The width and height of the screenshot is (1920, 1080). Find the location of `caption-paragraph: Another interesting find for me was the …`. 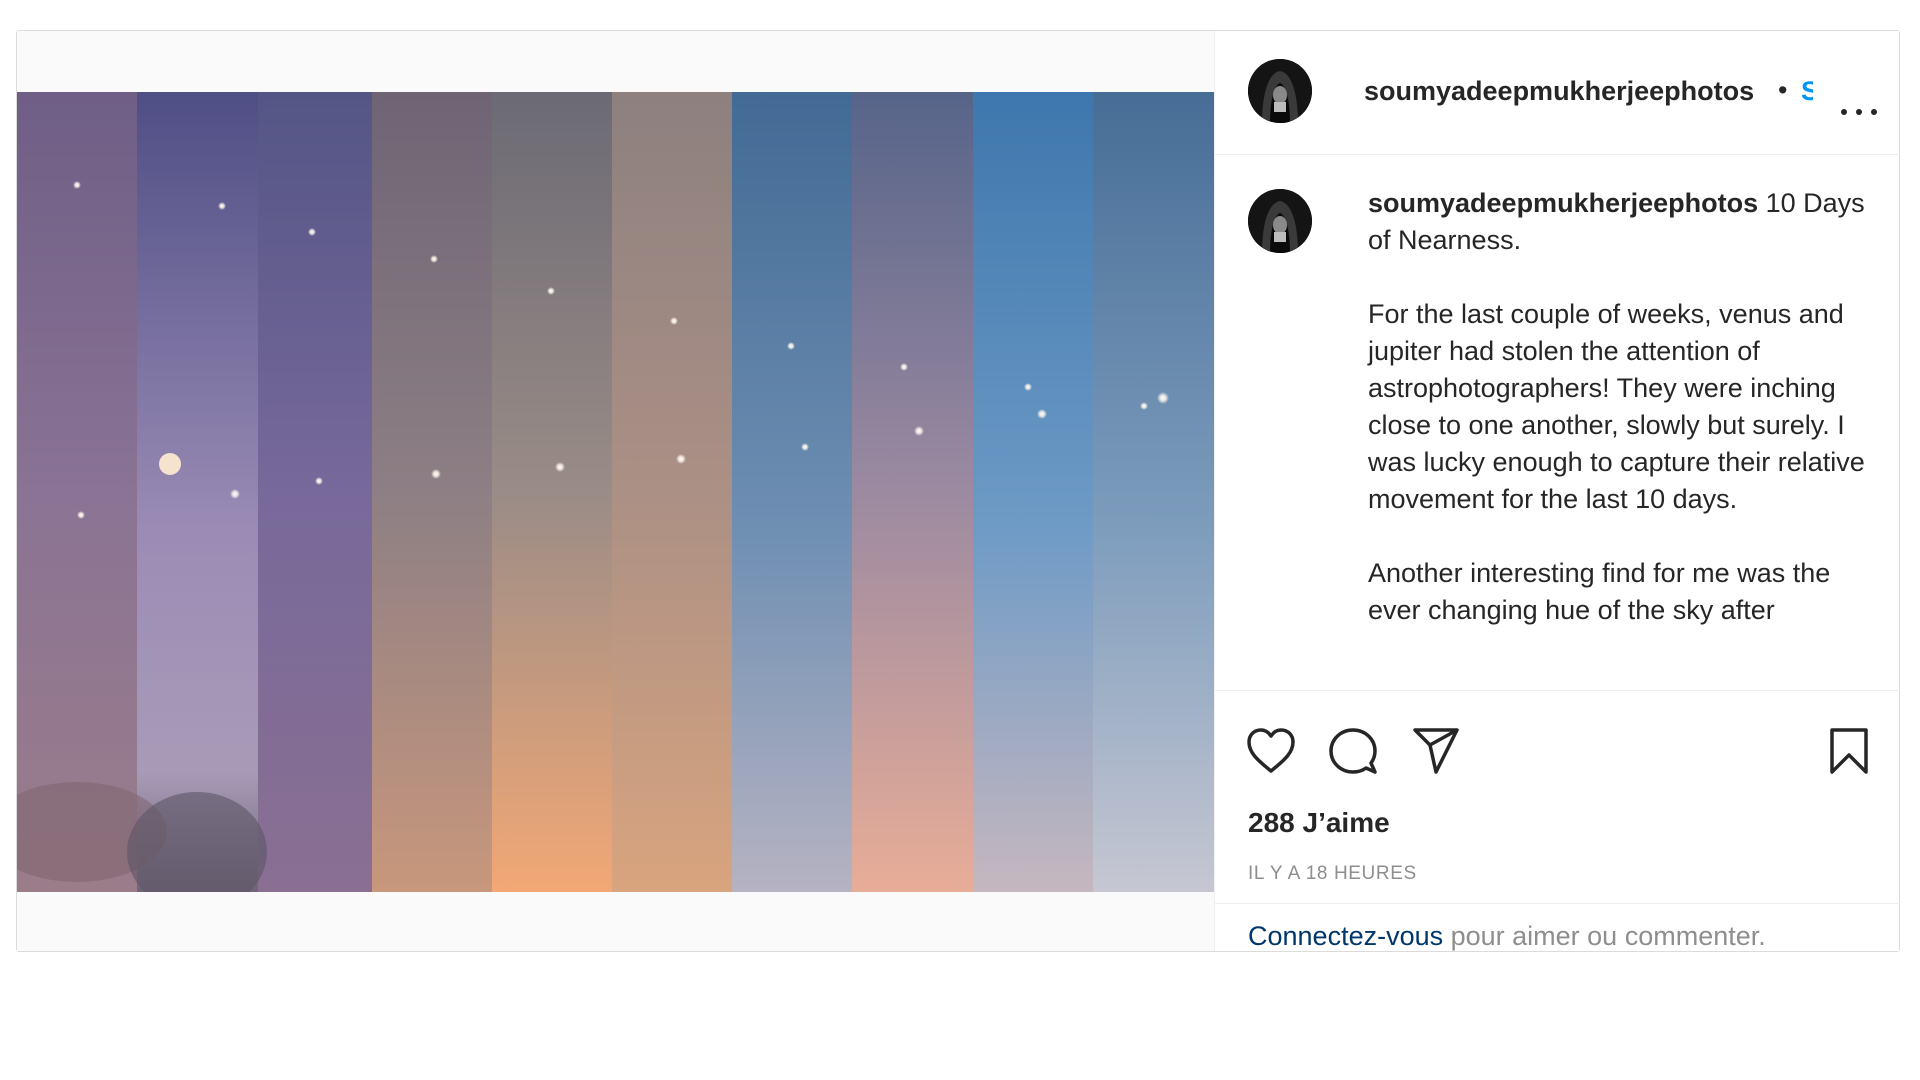

caption-paragraph: Another interesting find for me was the … is located at coordinates (1599, 591).